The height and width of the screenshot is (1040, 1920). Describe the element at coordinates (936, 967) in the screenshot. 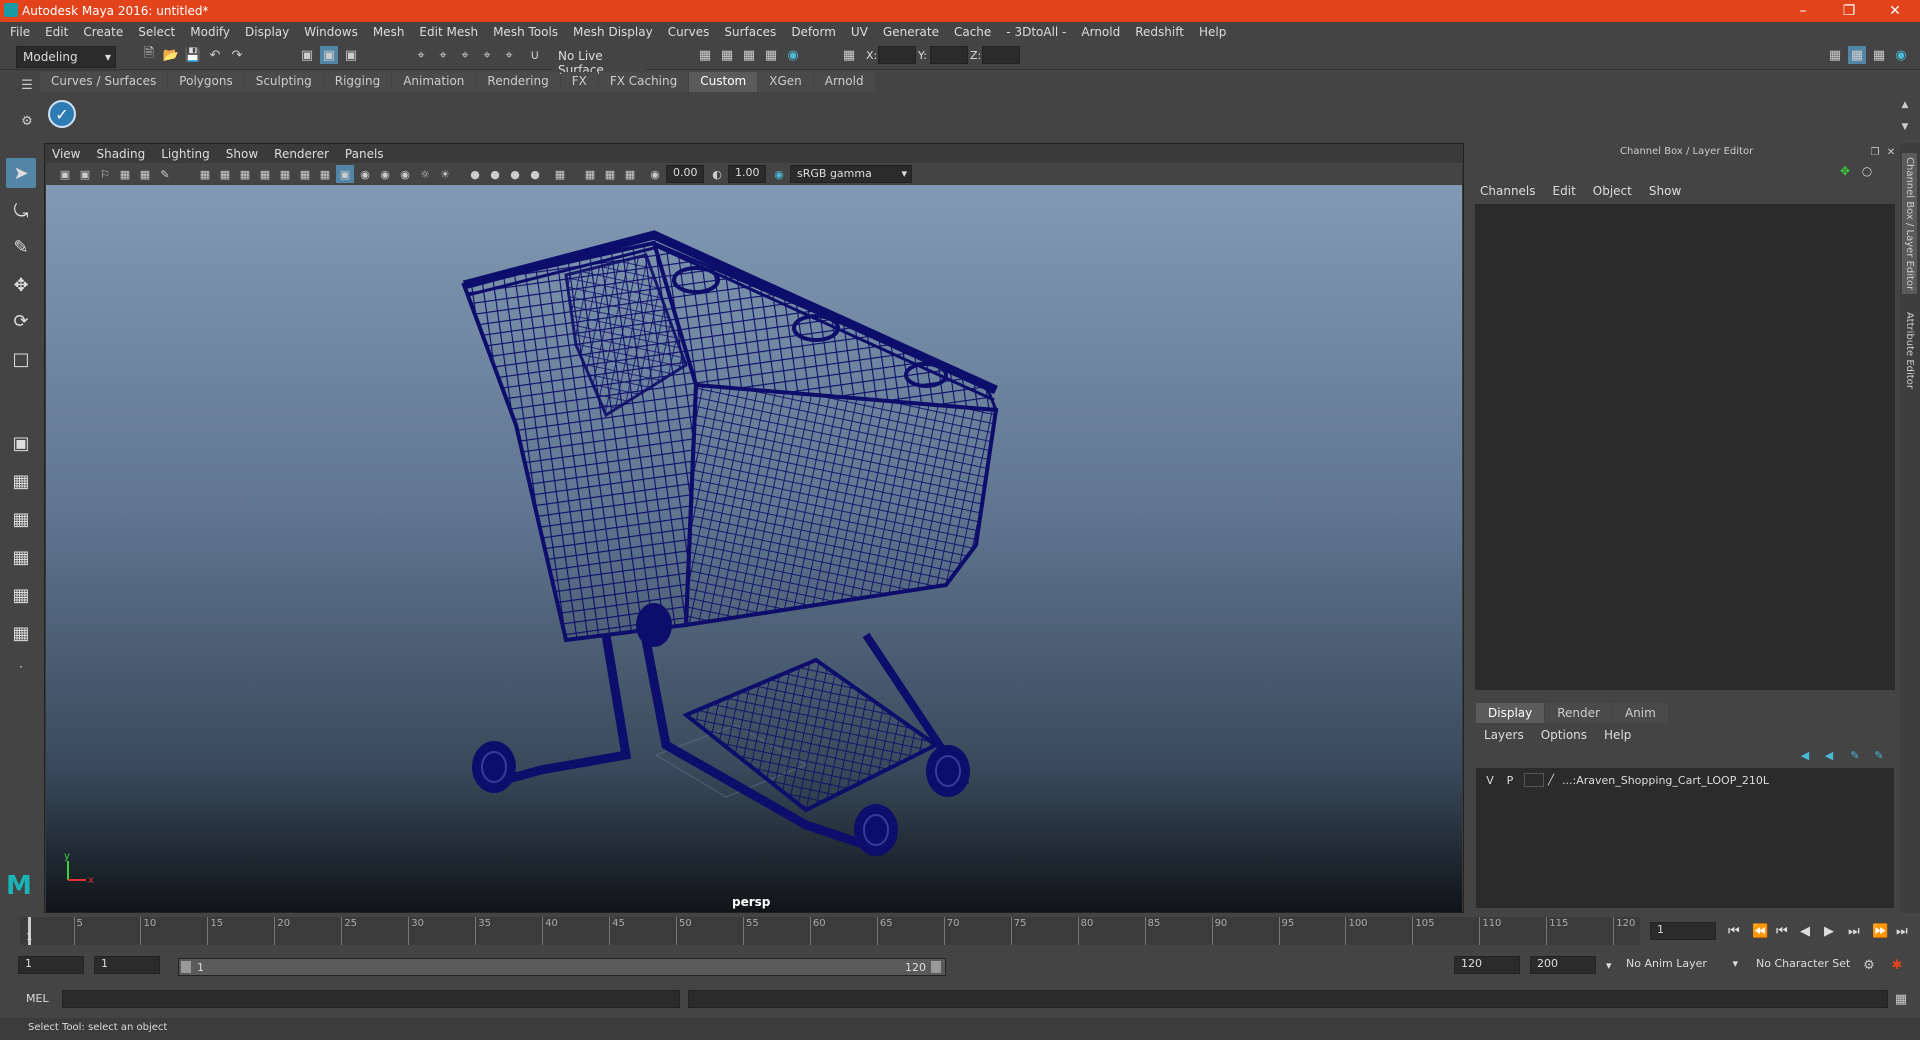

I see `range-end-handle` at that location.